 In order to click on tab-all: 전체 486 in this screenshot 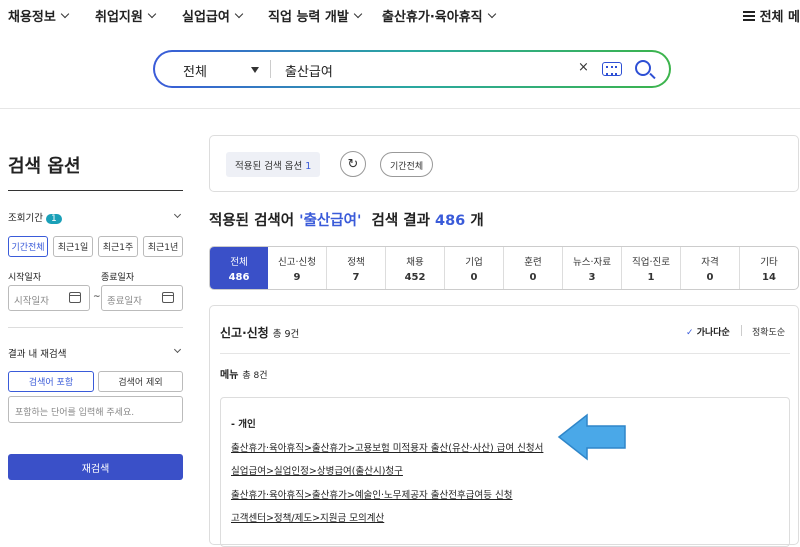, I will do `click(239, 268)`.